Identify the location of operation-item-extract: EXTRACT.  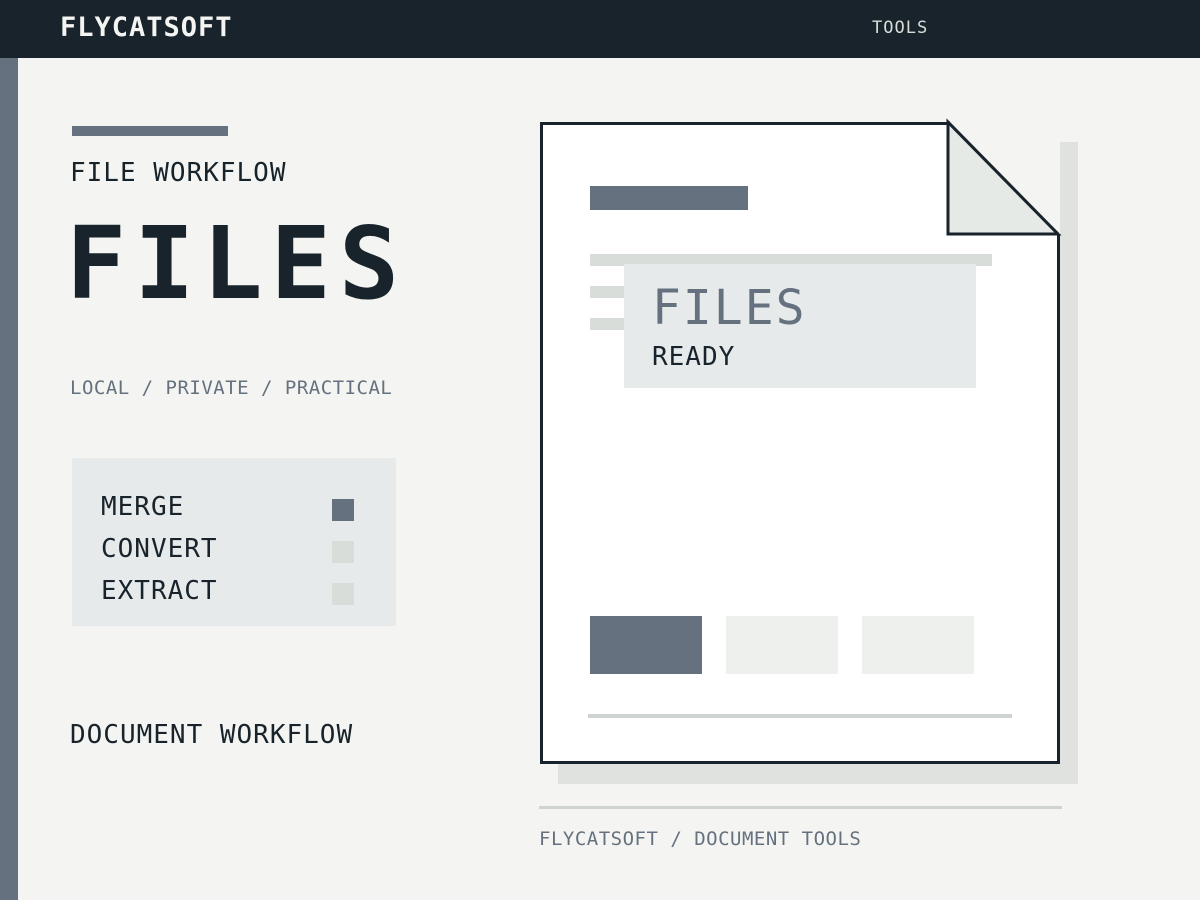
(236, 592).